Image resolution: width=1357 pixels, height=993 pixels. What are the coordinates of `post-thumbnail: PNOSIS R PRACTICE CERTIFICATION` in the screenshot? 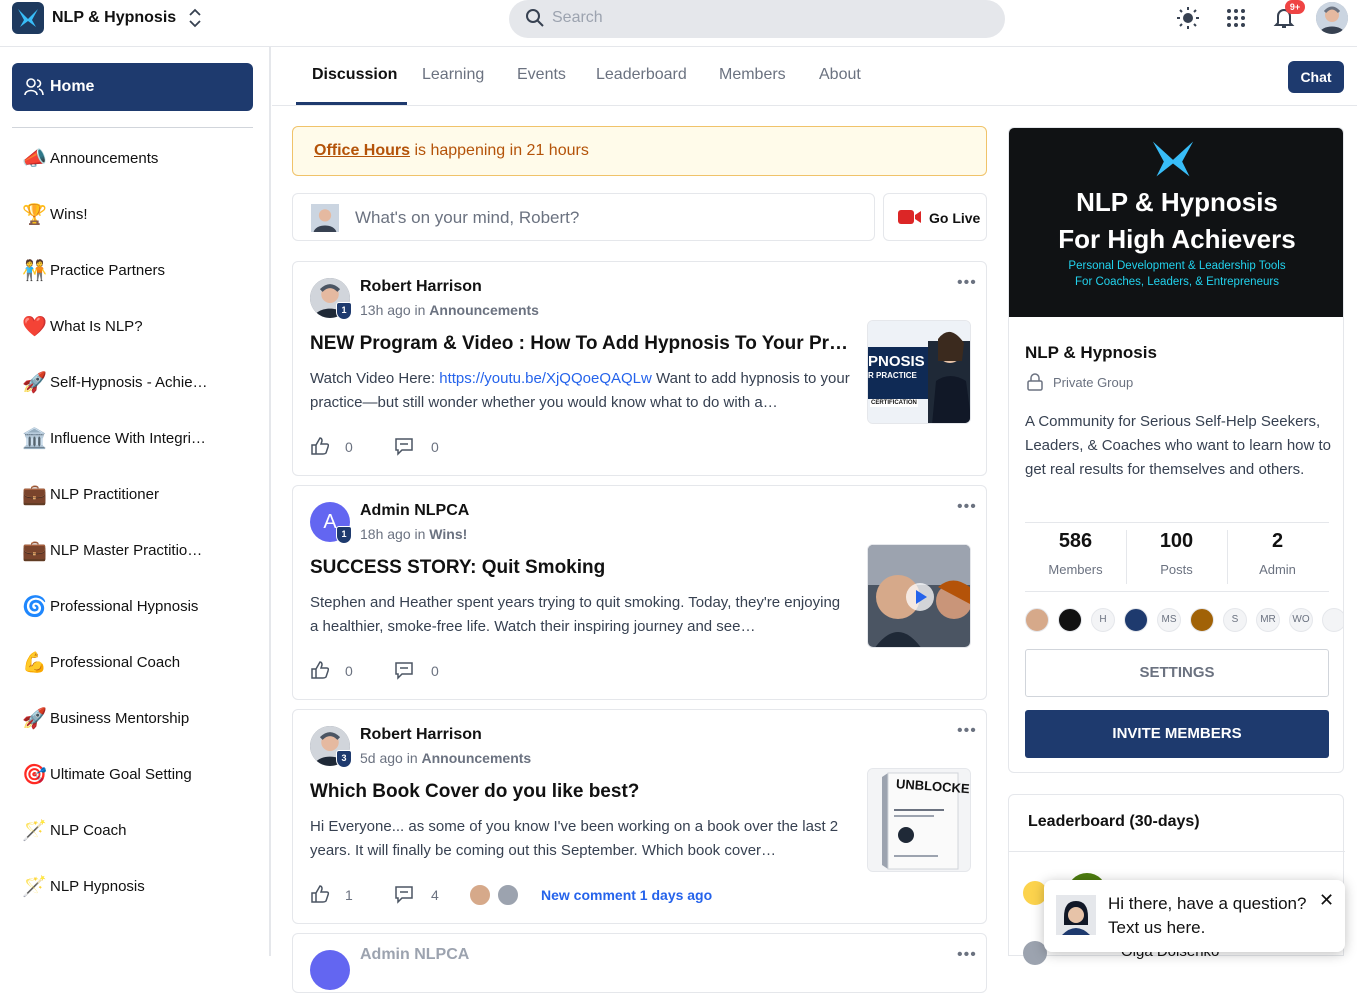 It's located at (919, 372).